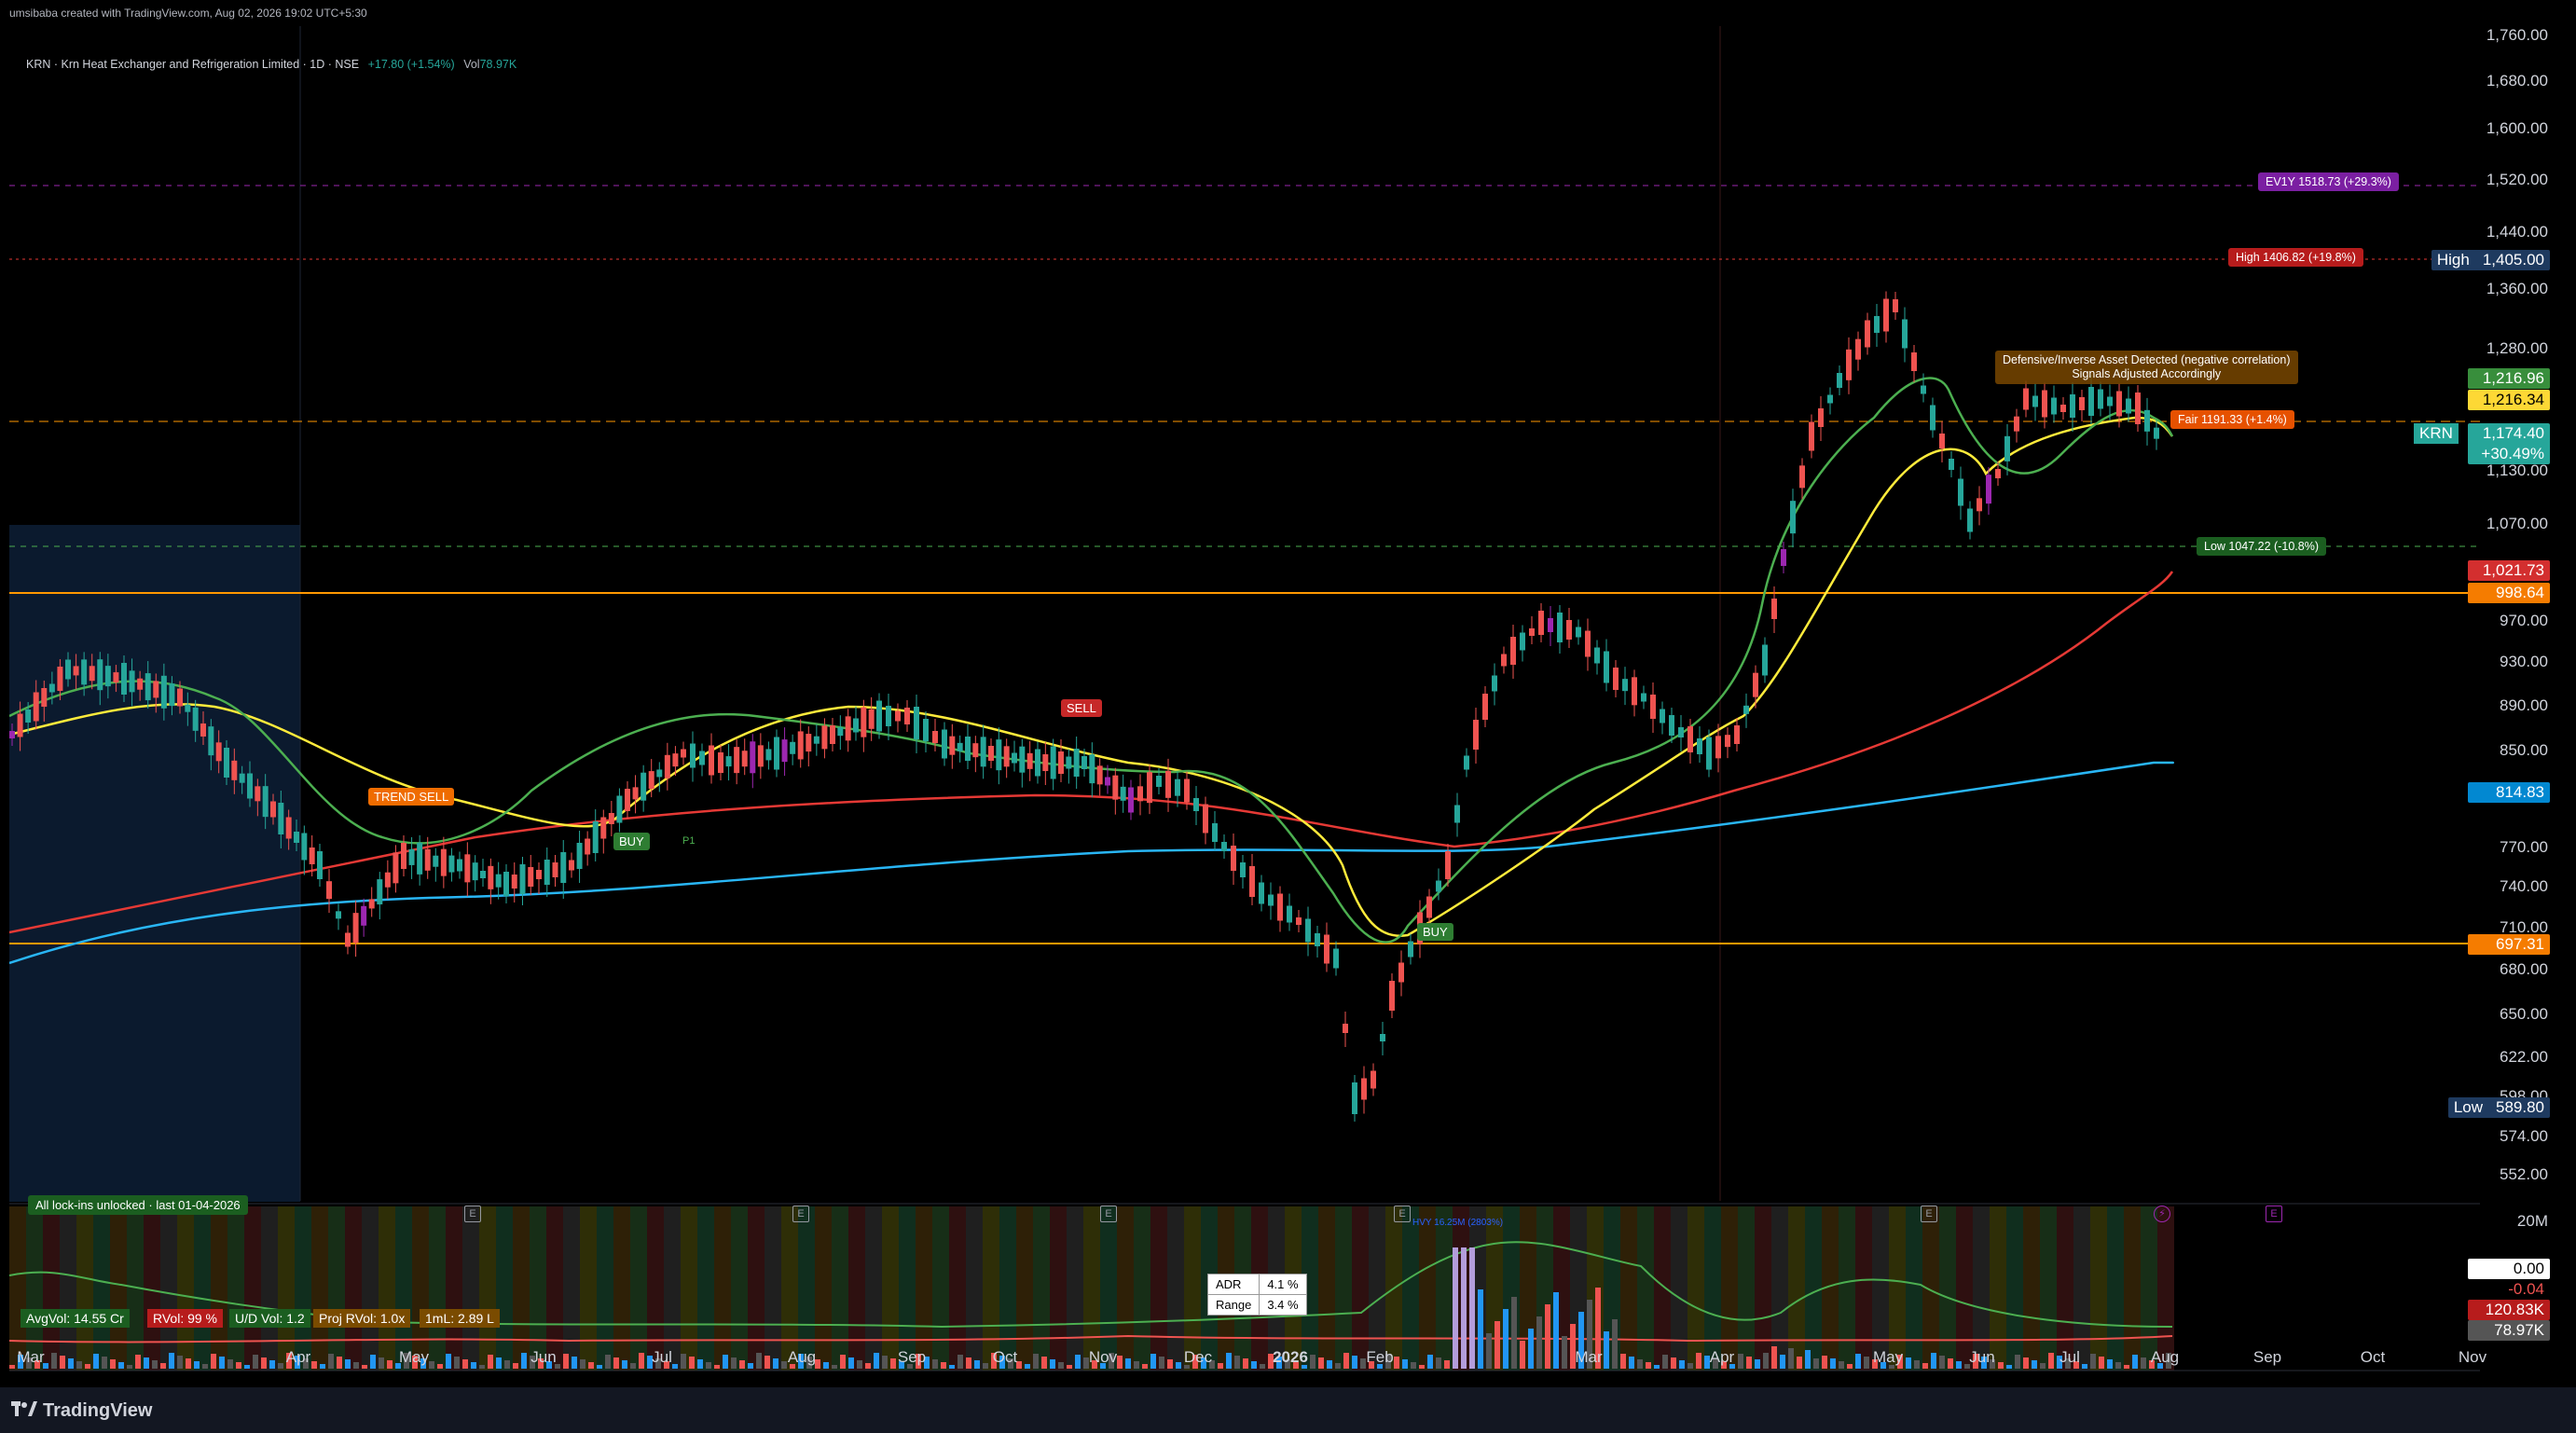 This screenshot has width=2576, height=1433. What do you see at coordinates (2328, 181) in the screenshot?
I see `ev1y-tag: EV1Y 1518.73 (+29.3%)` at bounding box center [2328, 181].